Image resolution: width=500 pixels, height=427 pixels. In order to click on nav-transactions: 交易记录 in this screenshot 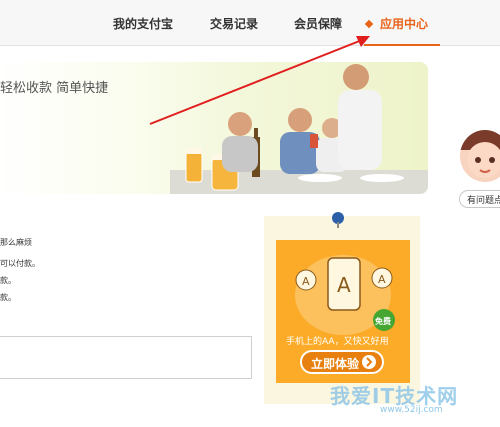, I will do `click(234, 23)`.